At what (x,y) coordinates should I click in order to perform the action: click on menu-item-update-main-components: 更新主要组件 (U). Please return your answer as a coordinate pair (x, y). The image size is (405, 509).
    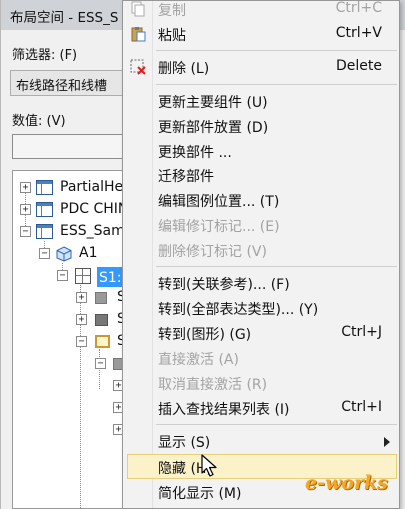
    Looking at the image, I should click on (261, 101).